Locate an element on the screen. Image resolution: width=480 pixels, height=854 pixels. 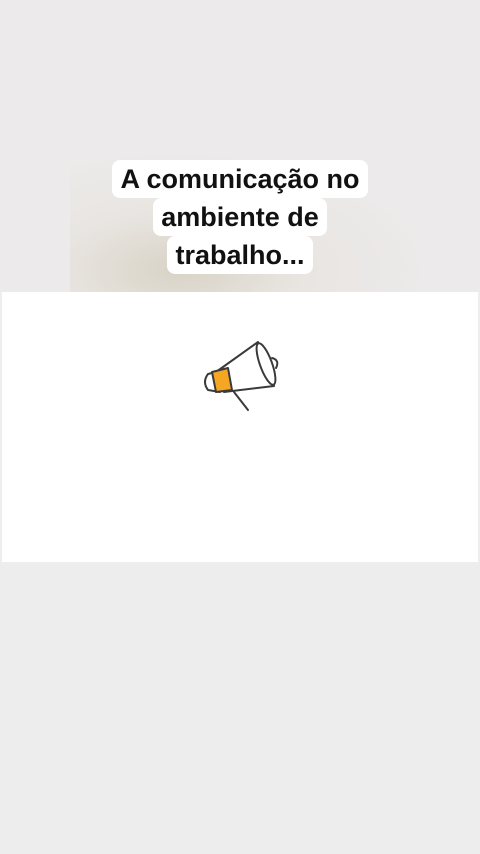
caption-line-1: A comunicação no is located at coordinates (240, 179).